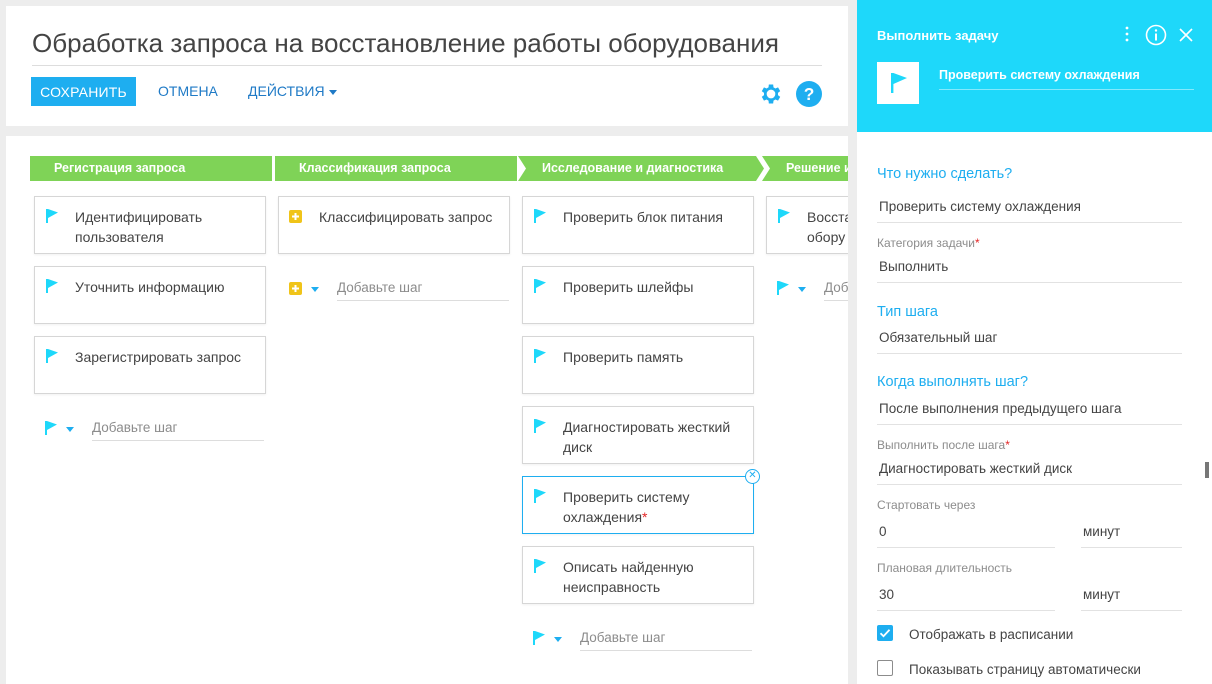 This screenshot has width=1212, height=684. I want to click on task-label-text: Проверить систему охлаждения, so click(626, 507).